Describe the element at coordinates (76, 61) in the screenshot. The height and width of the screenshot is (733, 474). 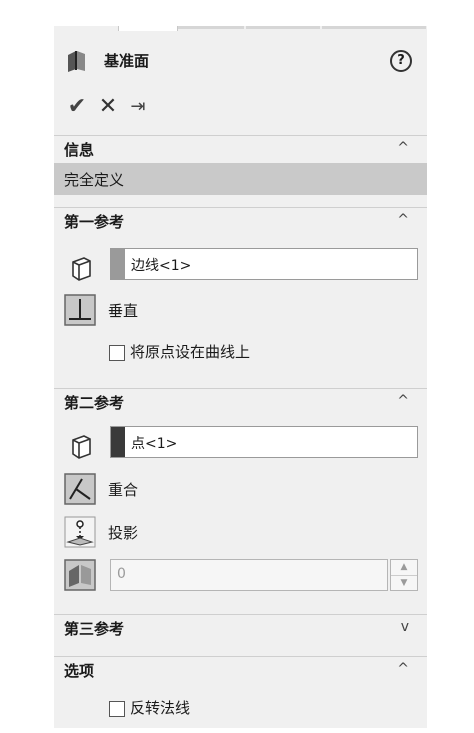
I see `plane-icon` at that location.